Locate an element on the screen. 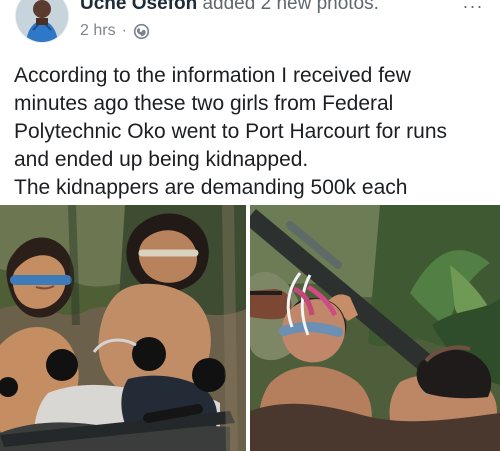 This screenshot has width=500, height=451. globe-icon is located at coordinates (141, 31).